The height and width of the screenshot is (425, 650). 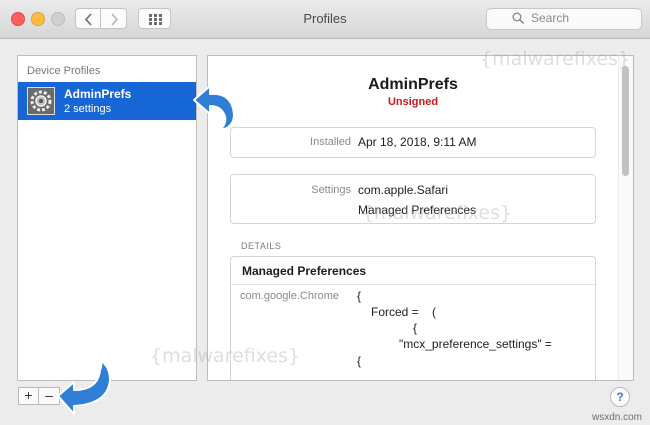 What do you see at coordinates (550, 18) in the screenshot?
I see `search-placeholder: Search` at bounding box center [550, 18].